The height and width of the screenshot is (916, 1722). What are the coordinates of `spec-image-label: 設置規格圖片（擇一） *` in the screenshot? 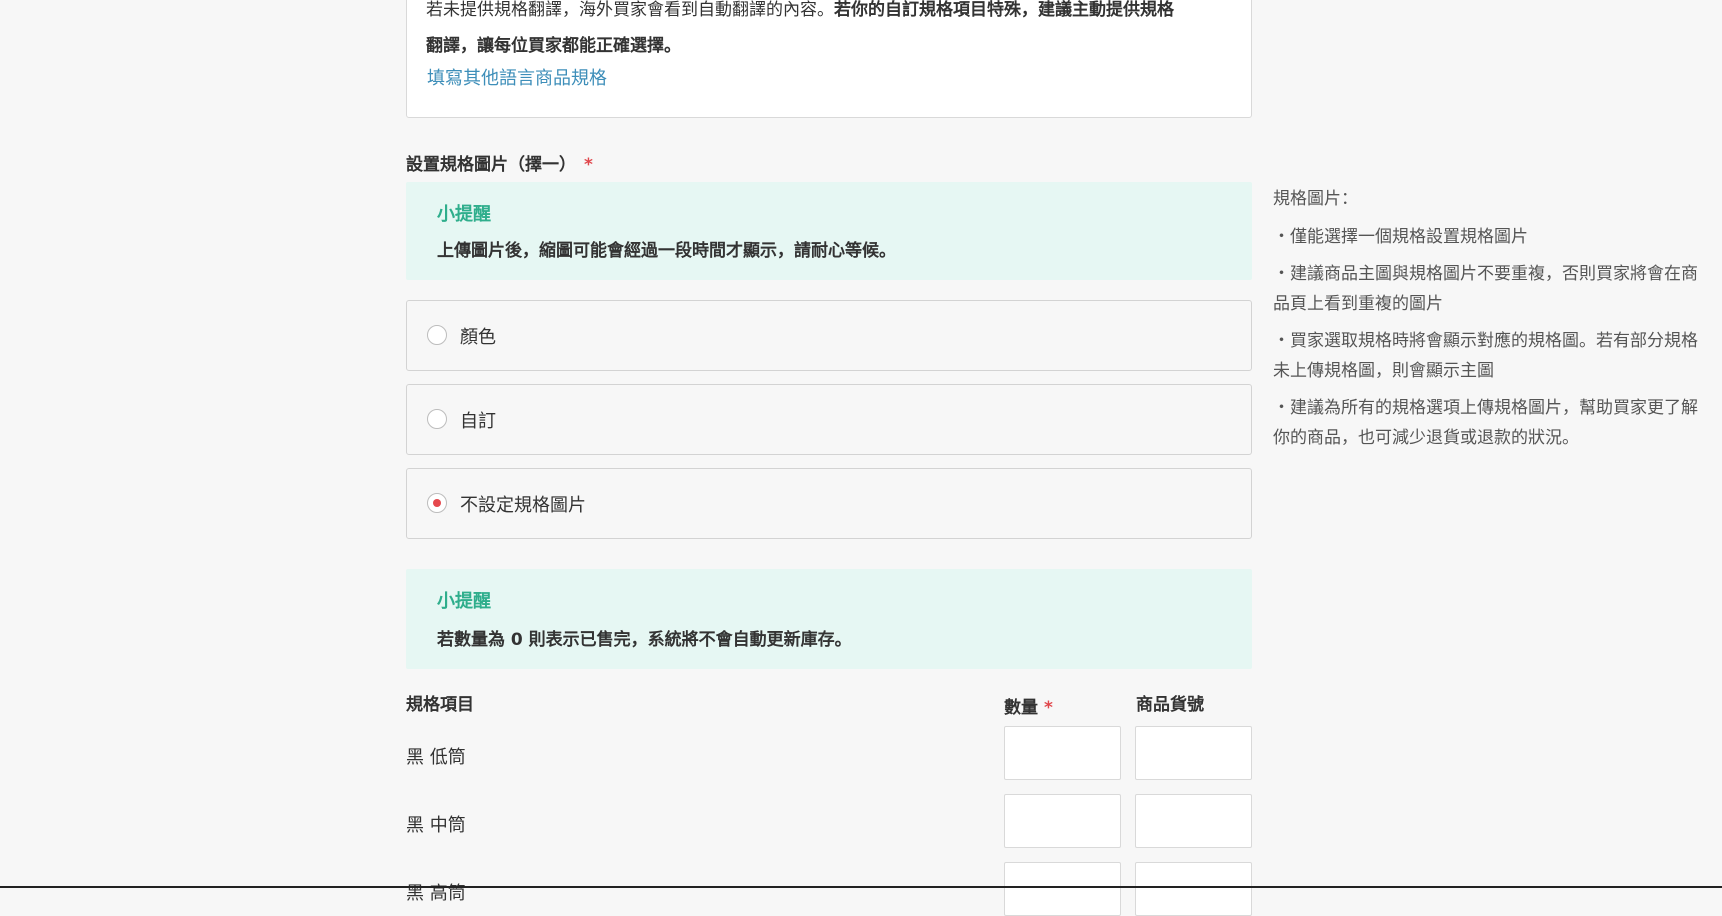 It's located at (499, 162).